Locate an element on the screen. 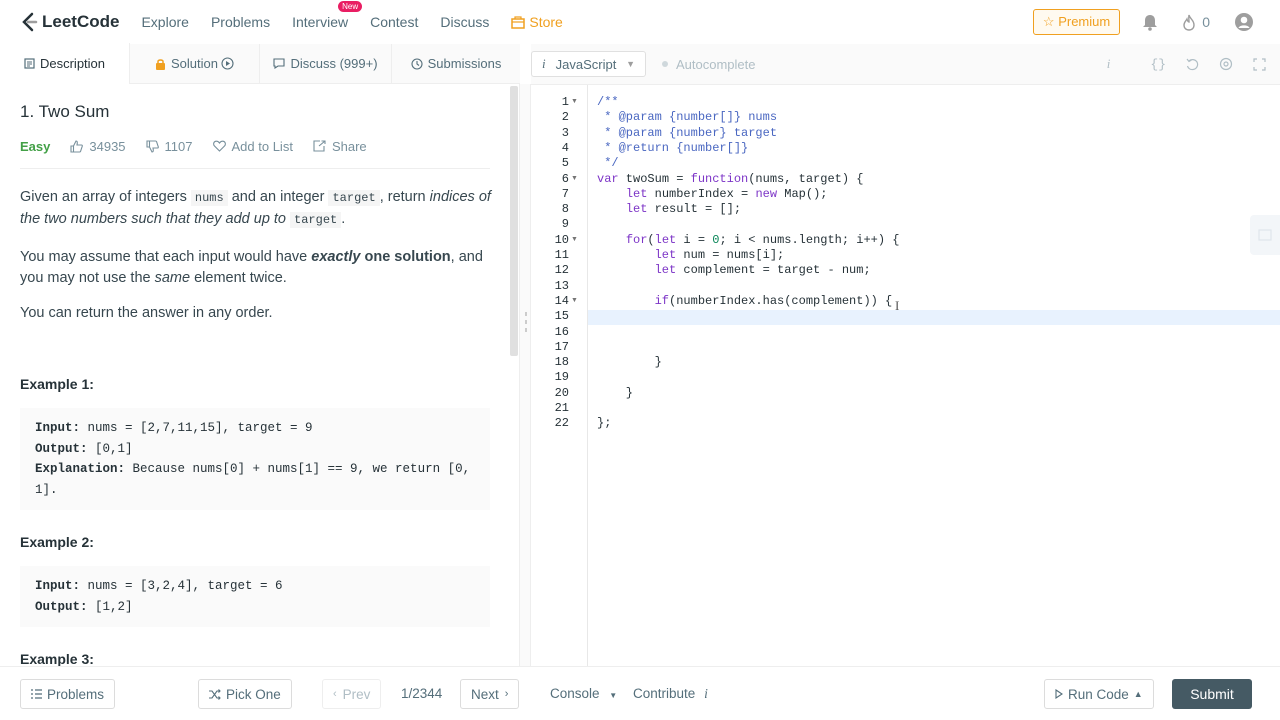 This screenshot has width=1280, height=720. braces-icon: {} is located at coordinates (1158, 64).